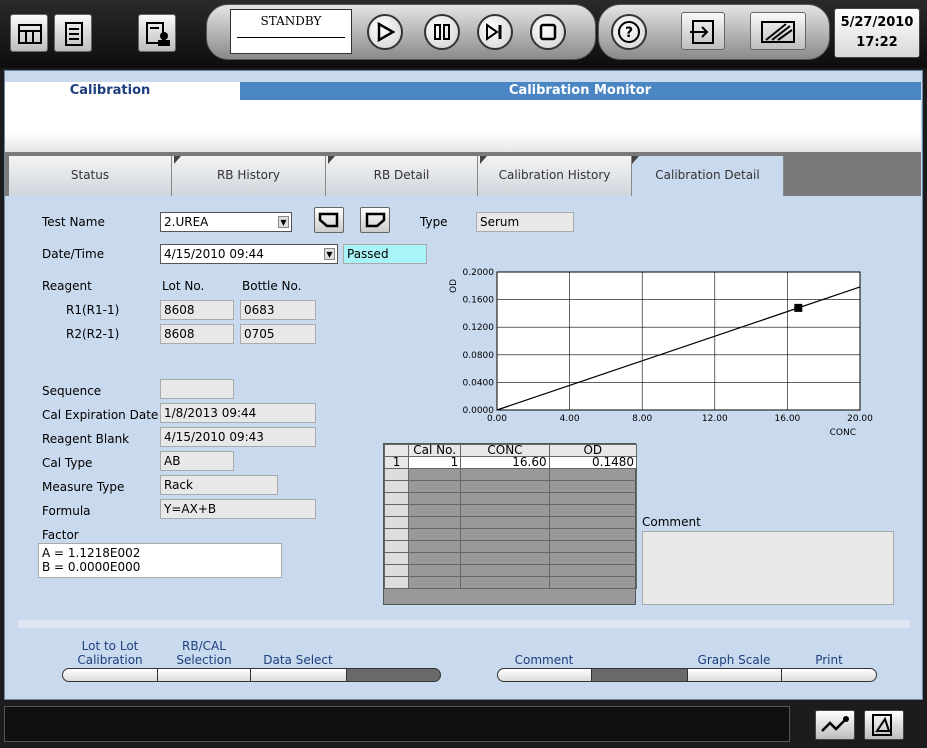 The height and width of the screenshot is (748, 927). I want to click on datetime-select: 4/15/2010 09:44 ▼, so click(249, 254).